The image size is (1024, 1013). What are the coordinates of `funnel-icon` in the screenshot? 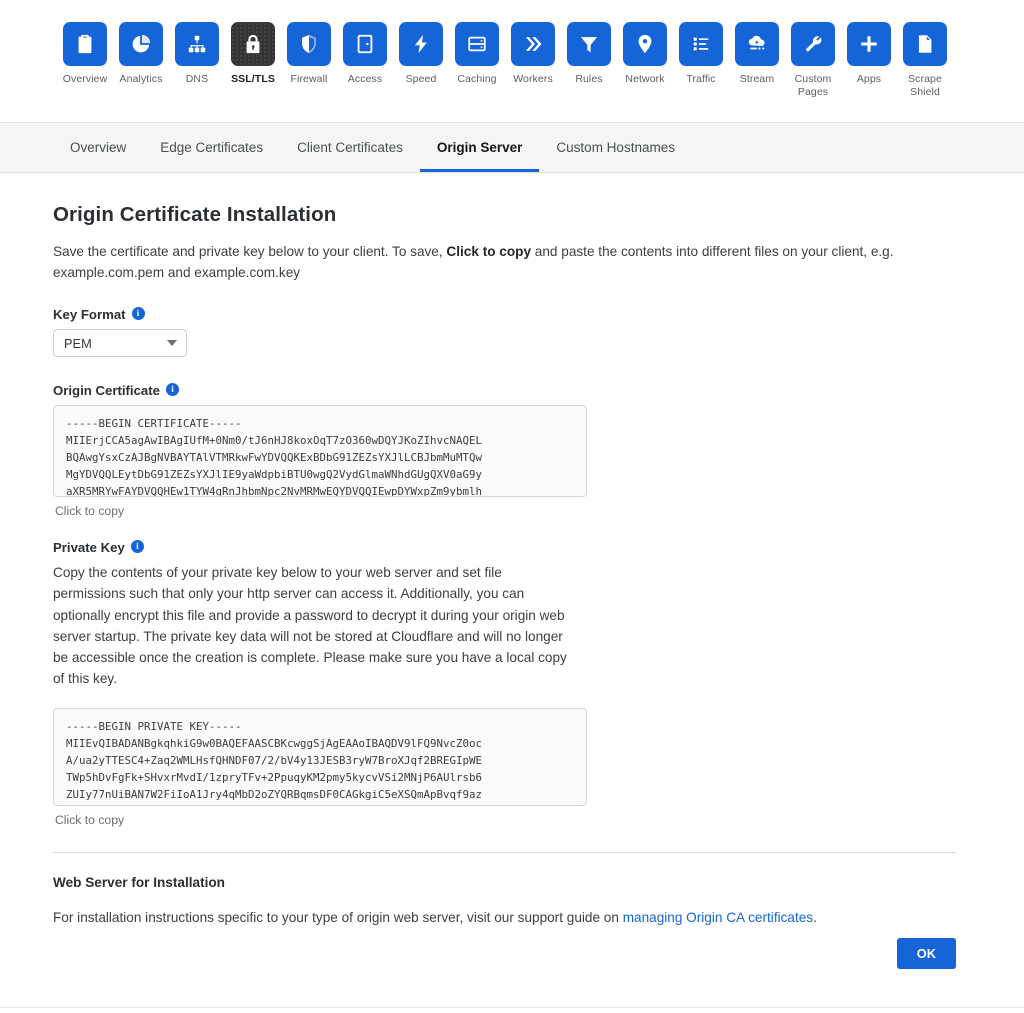 It's located at (589, 44).